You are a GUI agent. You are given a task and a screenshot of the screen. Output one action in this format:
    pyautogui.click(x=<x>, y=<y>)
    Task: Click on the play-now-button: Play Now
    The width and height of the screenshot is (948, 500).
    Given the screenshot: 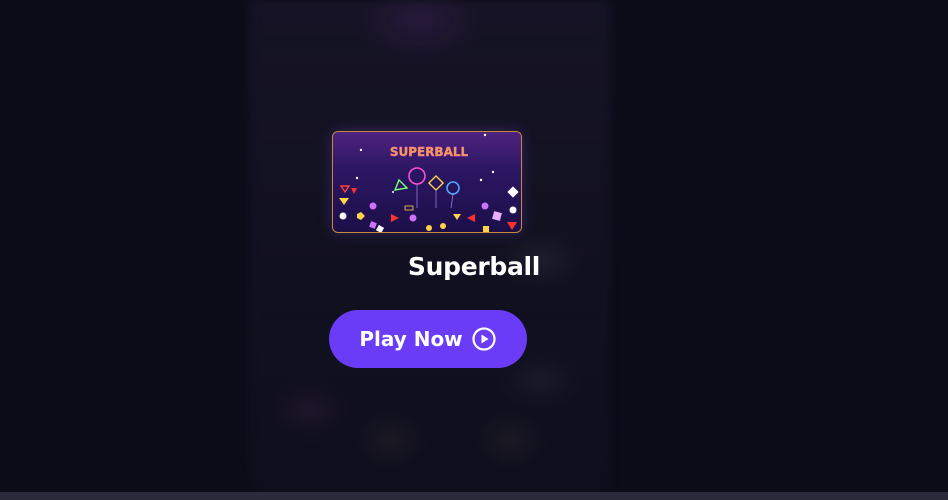 What is the action you would take?
    pyautogui.click(x=428, y=339)
    